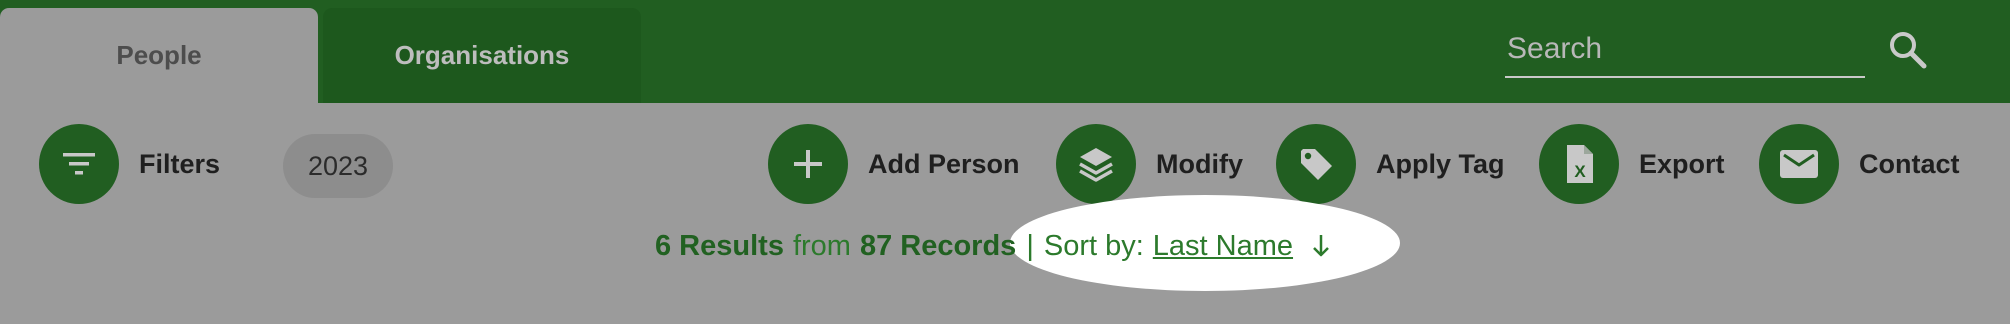  I want to click on excel-file-icon: X, so click(1580, 164).